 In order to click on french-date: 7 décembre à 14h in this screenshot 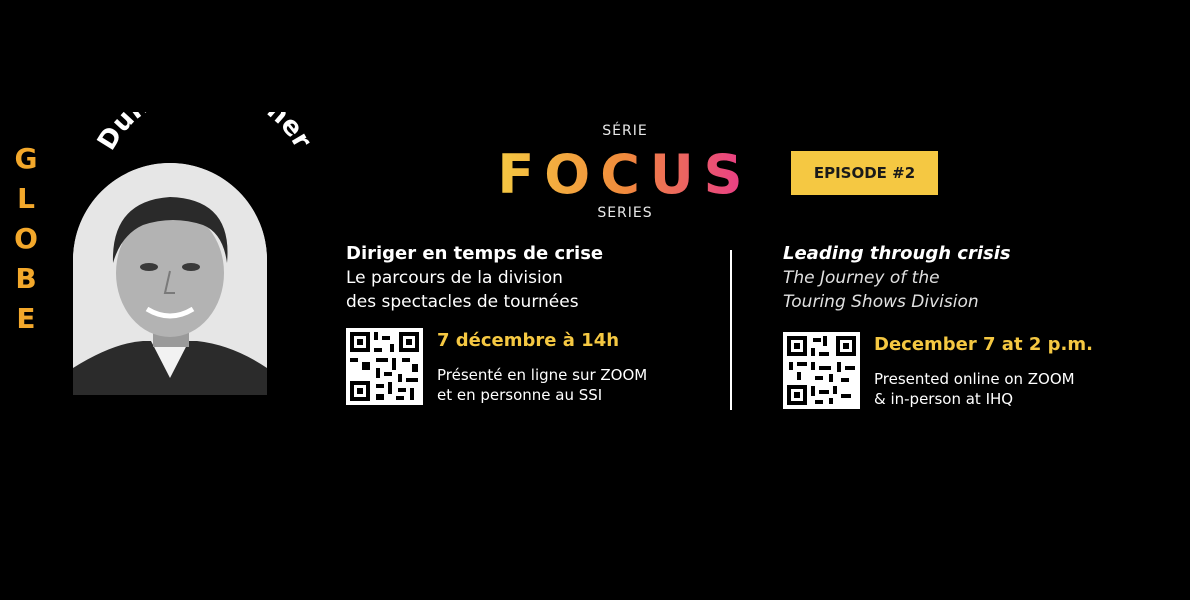, I will do `click(528, 340)`.